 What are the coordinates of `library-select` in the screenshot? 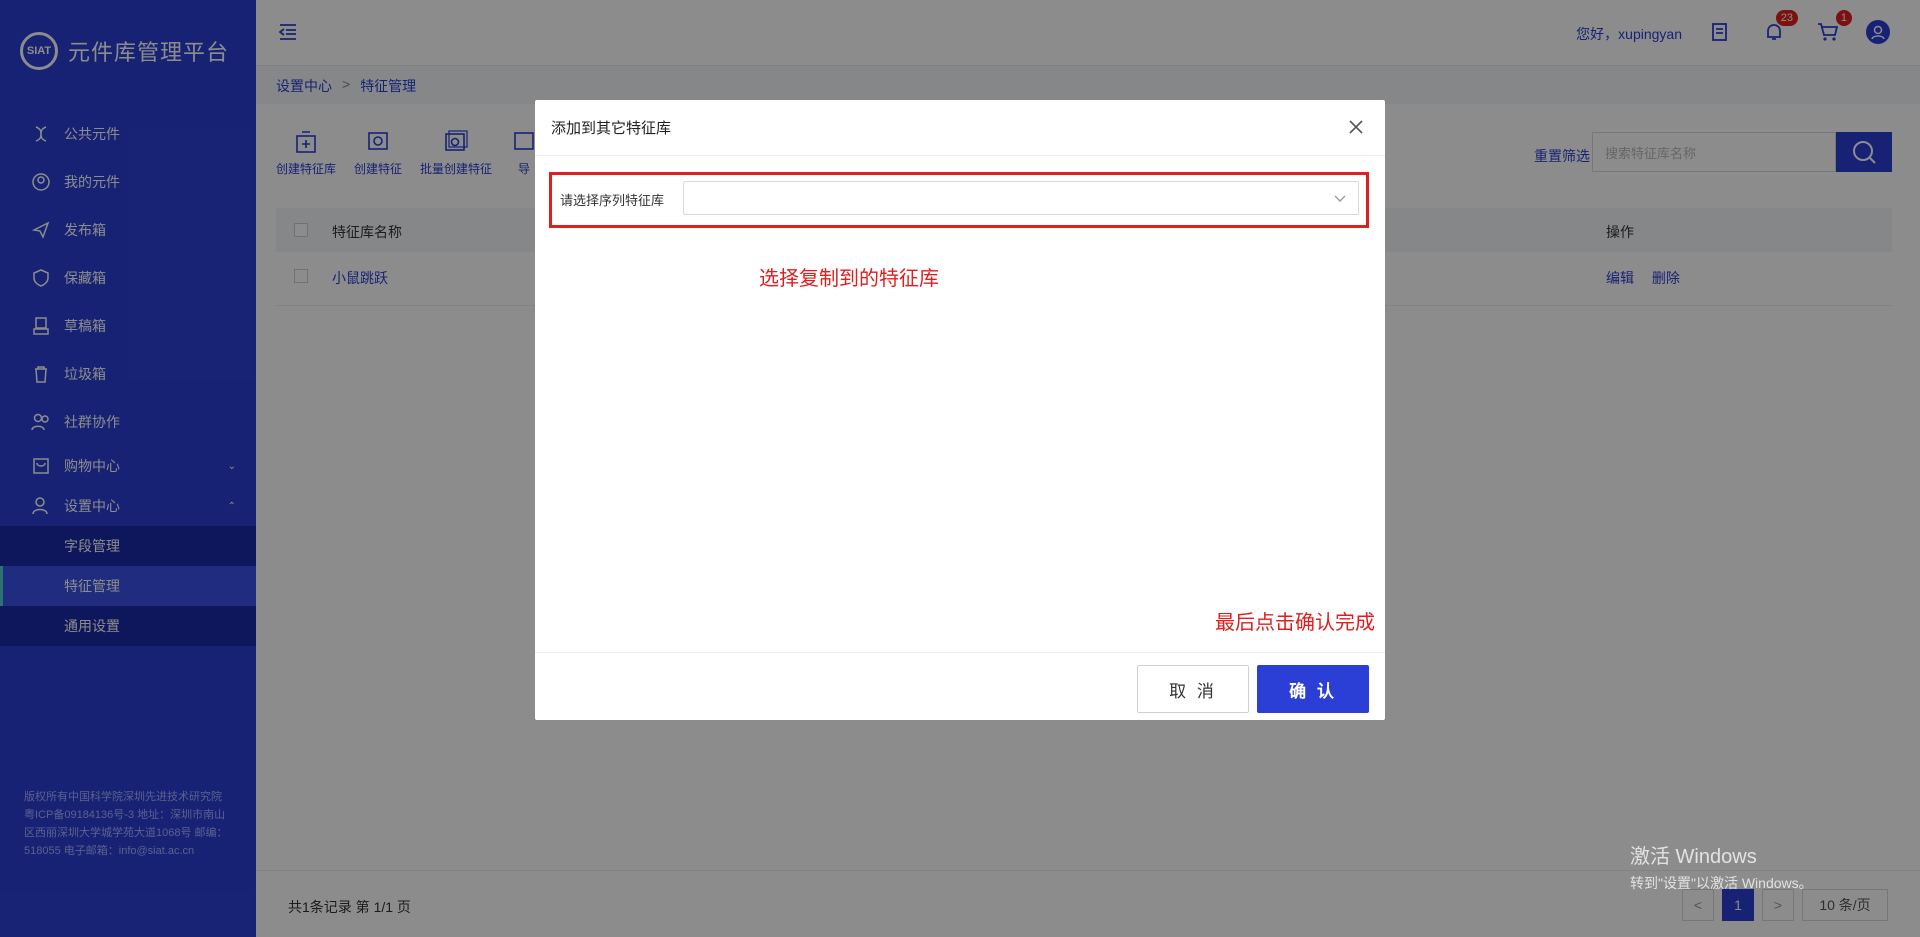 It's located at (1021, 198).